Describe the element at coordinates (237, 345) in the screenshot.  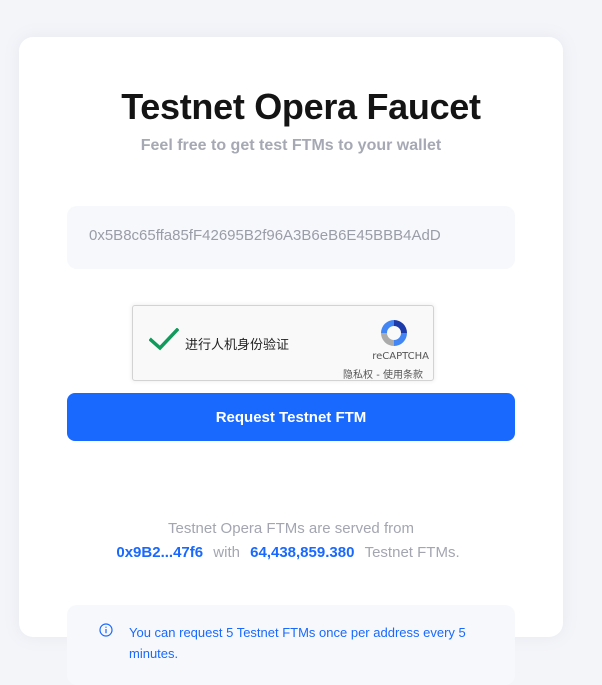
I see `recaptcha-label: 进行人机身份验证` at that location.